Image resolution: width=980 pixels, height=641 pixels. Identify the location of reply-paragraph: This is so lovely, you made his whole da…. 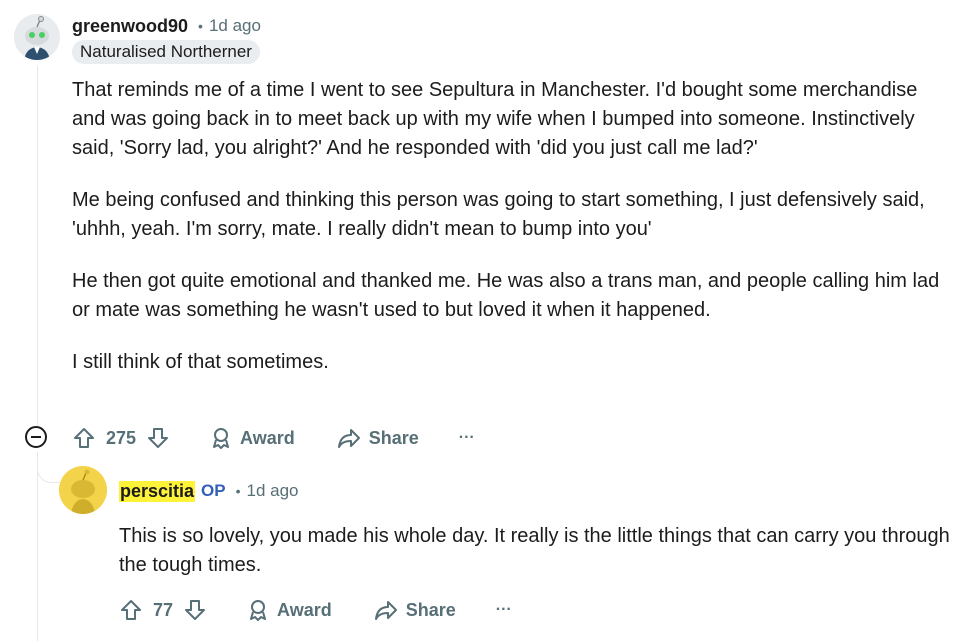
(534, 550).